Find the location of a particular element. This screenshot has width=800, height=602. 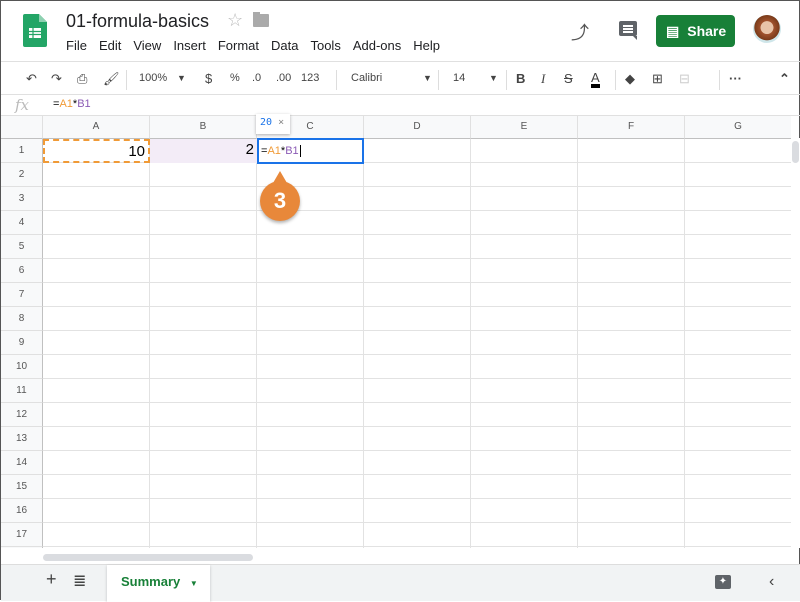

row-header-4: 4 is located at coordinates (22, 223).